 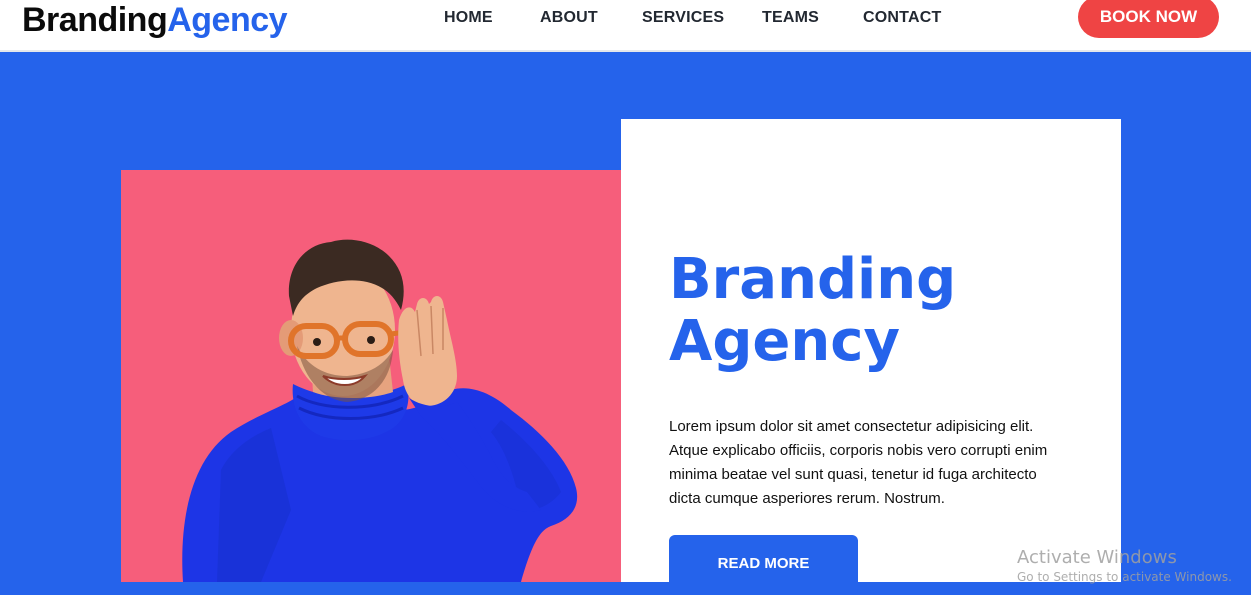 What do you see at coordinates (813, 279) in the screenshot?
I see `hero-title-line1: Branding` at bounding box center [813, 279].